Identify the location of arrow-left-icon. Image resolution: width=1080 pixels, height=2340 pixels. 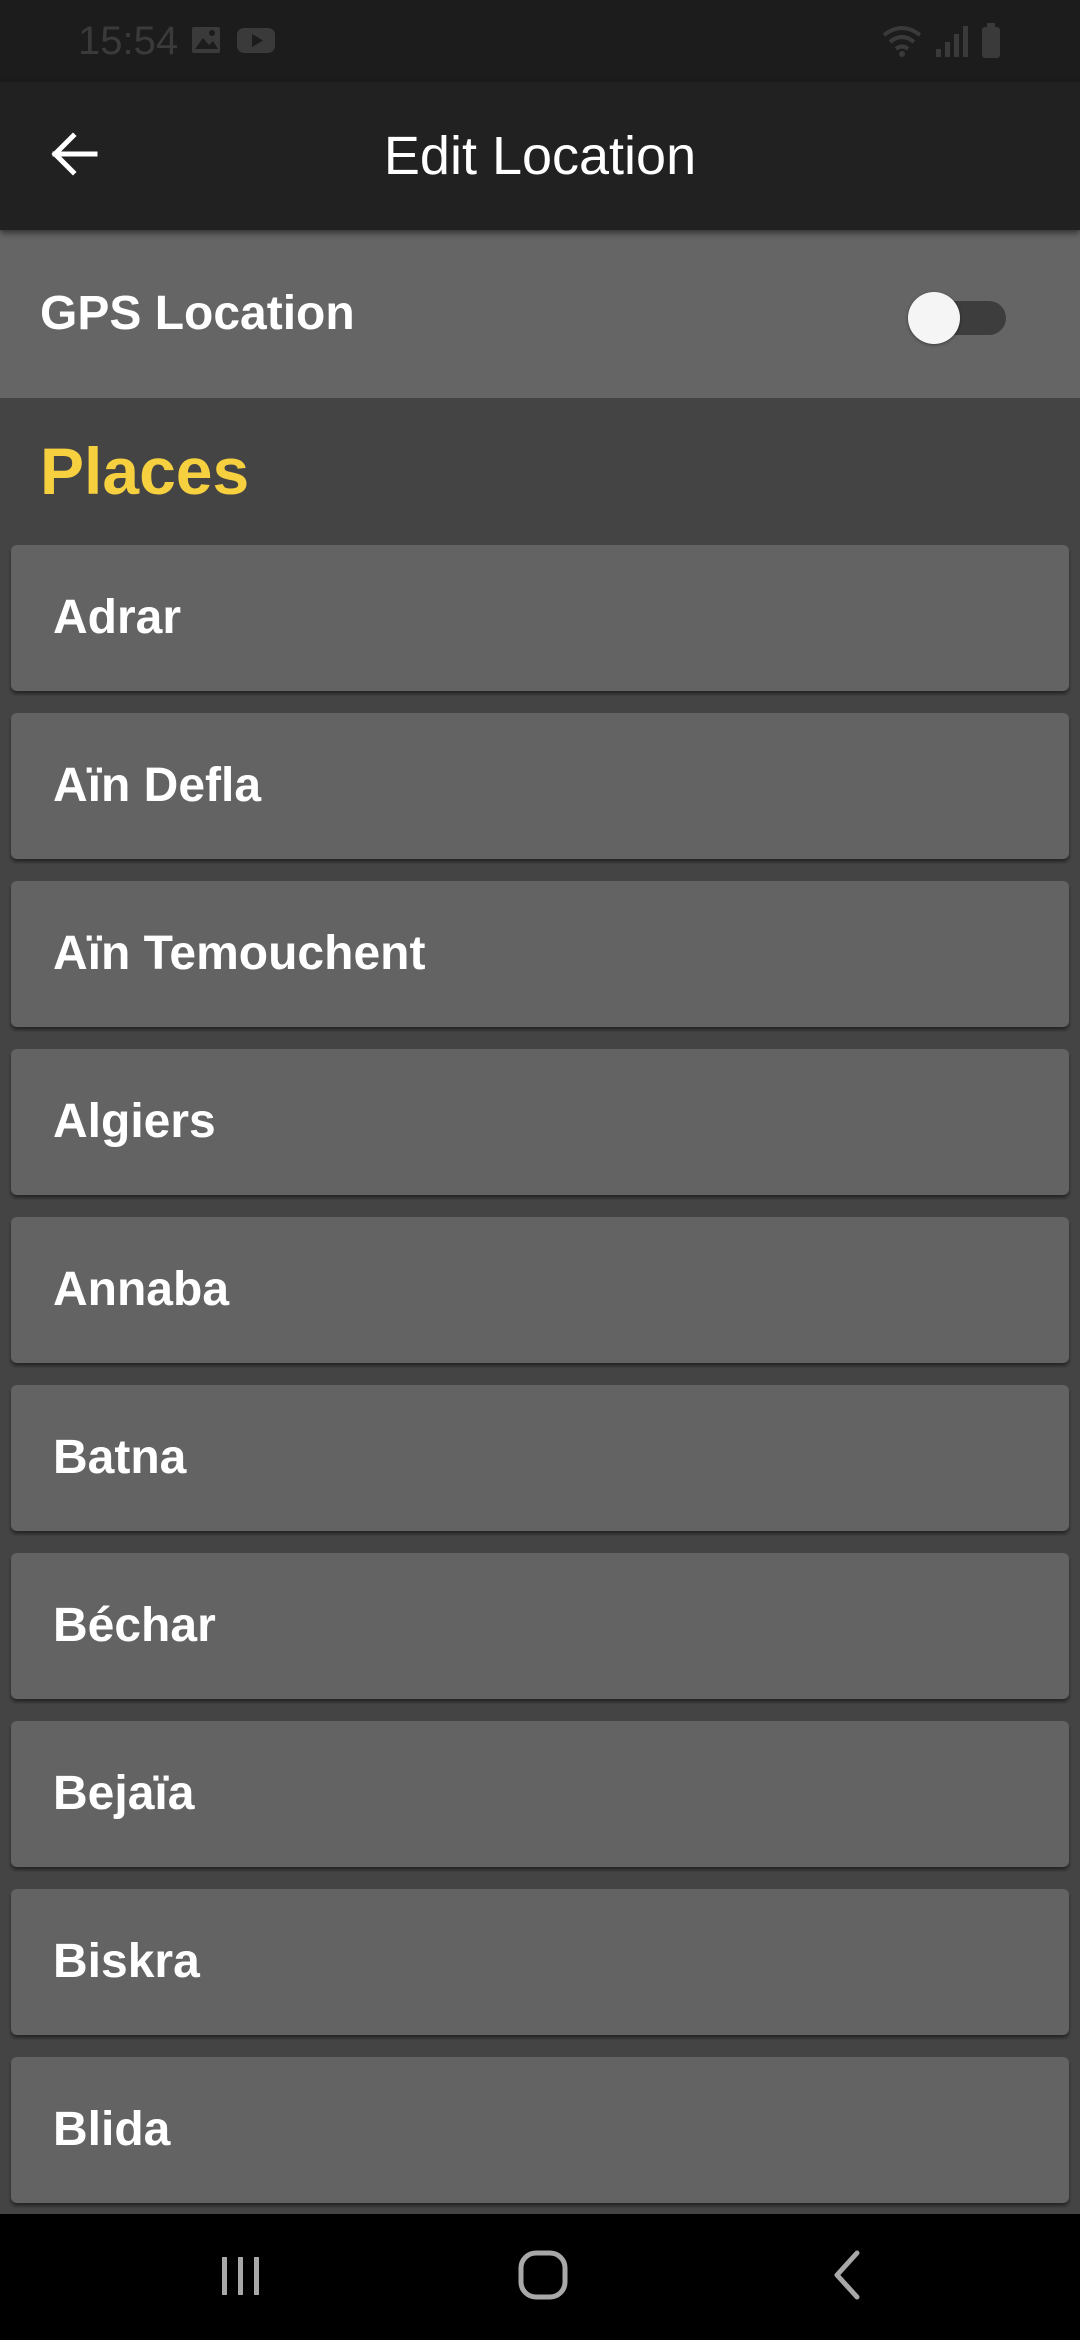
(74, 156).